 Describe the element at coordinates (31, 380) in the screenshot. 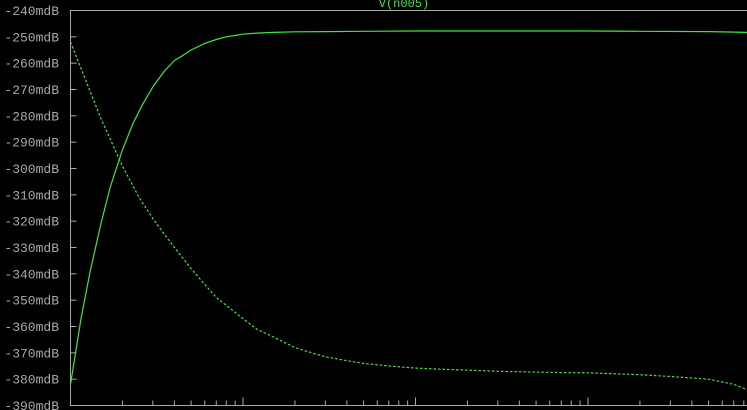

I see `y-tick-label: -380mdB` at that location.